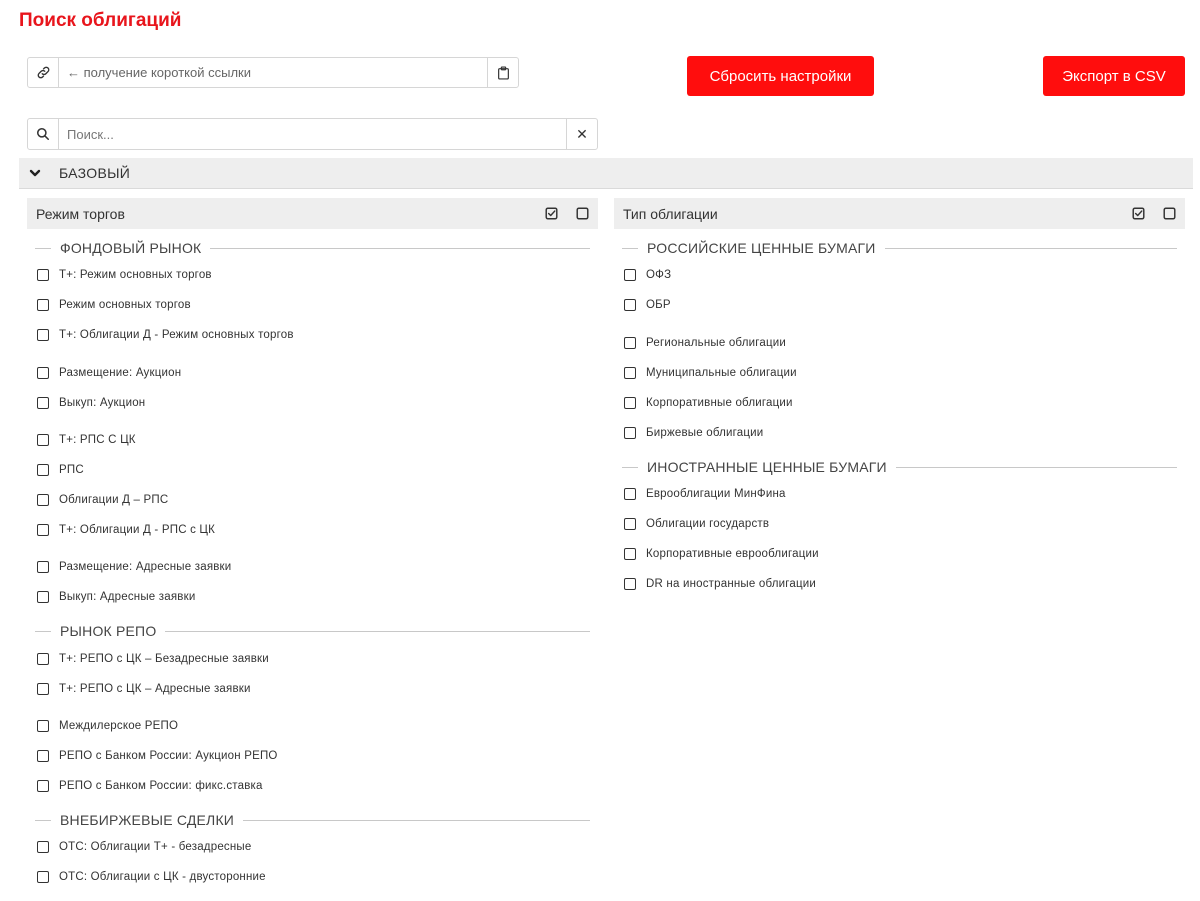 The image size is (1200, 901). I want to click on option-checkbox: Т+: Режим основных торгов, so click(124, 275).